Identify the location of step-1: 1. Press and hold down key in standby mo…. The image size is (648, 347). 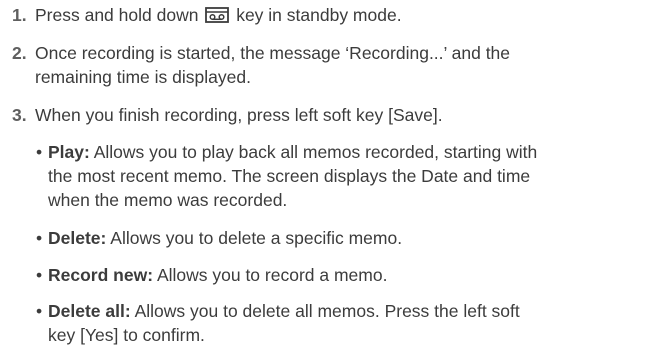
(327, 15).